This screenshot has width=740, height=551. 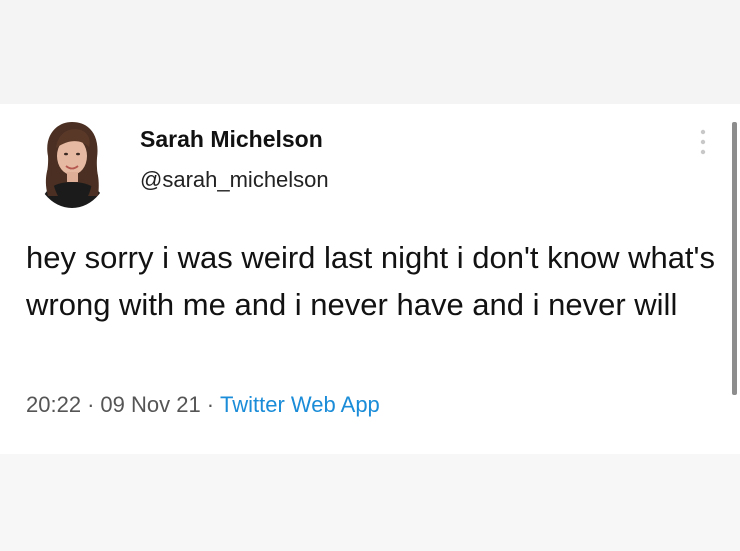 What do you see at coordinates (734, 258) in the screenshot?
I see `scrollbar` at bounding box center [734, 258].